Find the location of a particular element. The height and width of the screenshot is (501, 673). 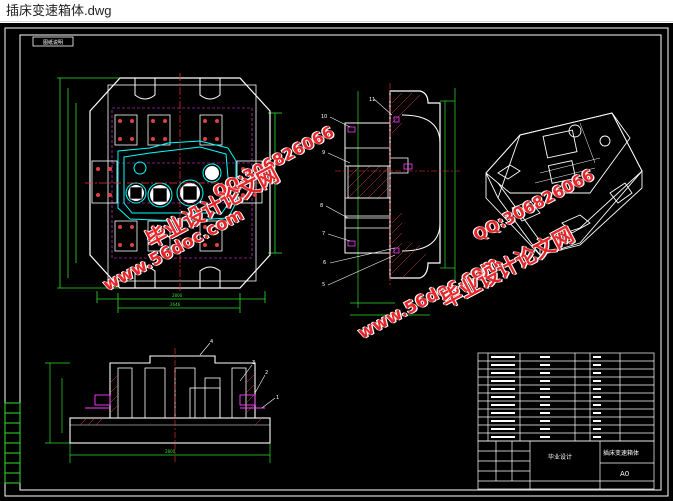

title-block-company: 毕业设计 is located at coordinates (560, 457).